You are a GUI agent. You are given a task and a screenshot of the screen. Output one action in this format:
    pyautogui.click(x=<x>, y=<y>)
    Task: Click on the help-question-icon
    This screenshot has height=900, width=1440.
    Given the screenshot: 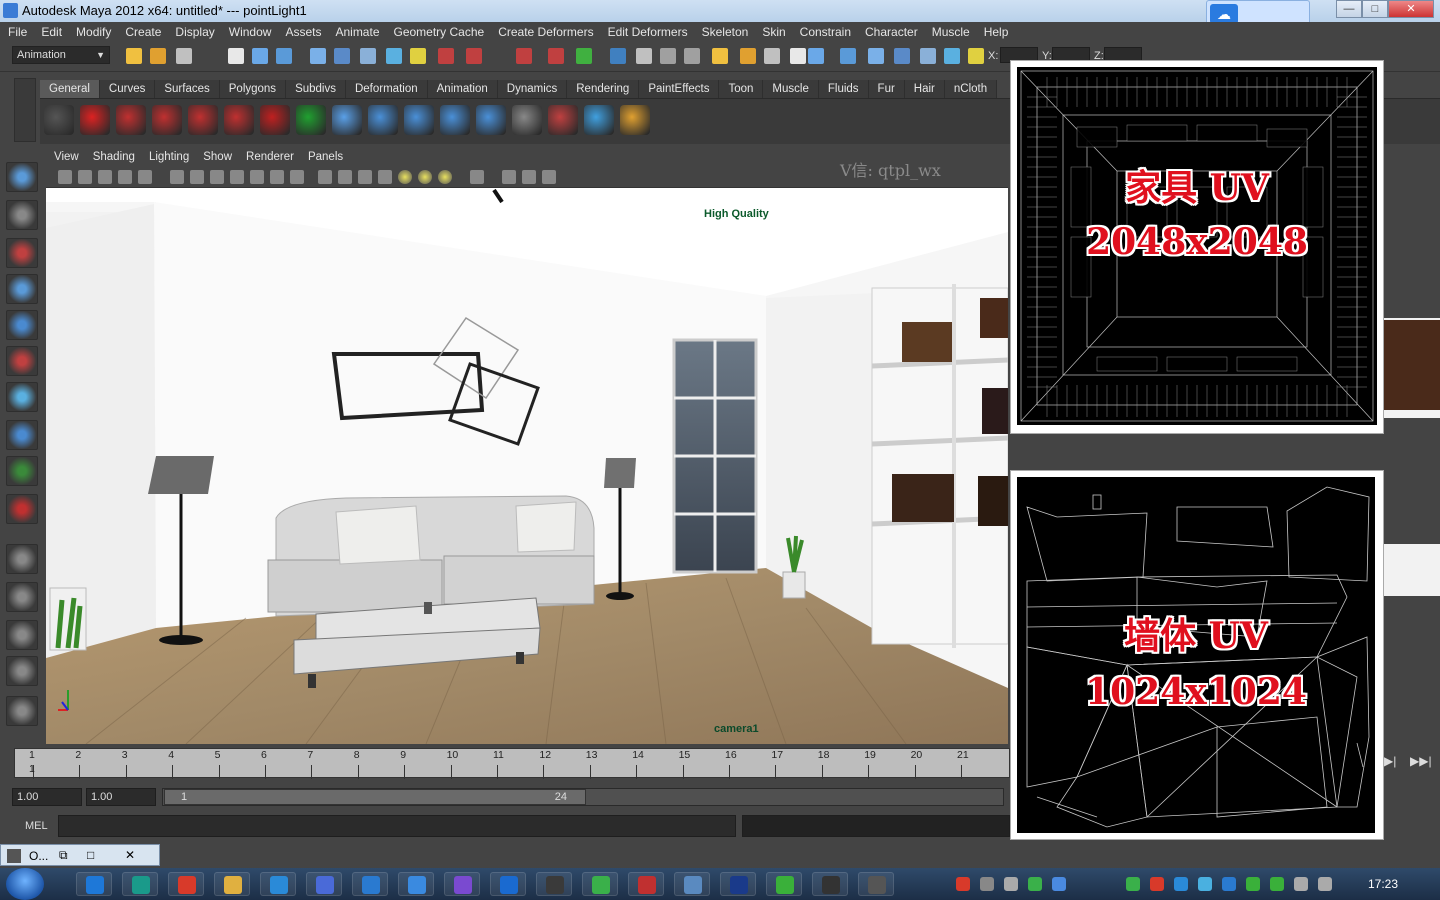 What is the action you would take?
    pyautogui.click(x=95, y=120)
    